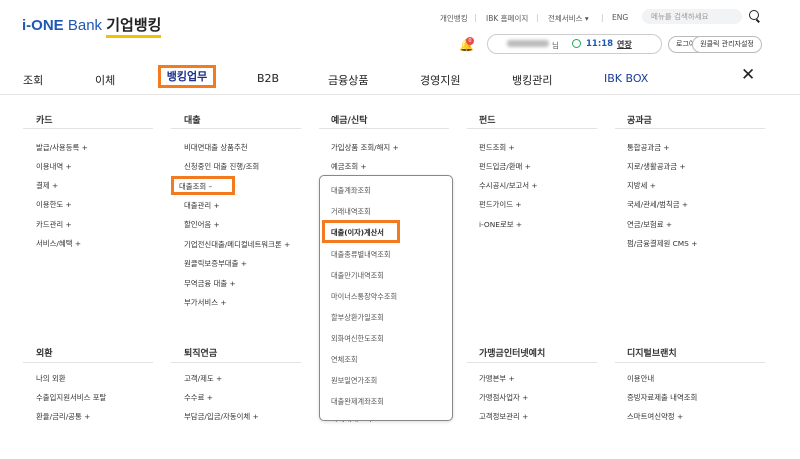 The width and height of the screenshot is (800, 459). What do you see at coordinates (349, 121) in the screenshot?
I see `menu-heading-deposit: 예금/신탁` at bounding box center [349, 121].